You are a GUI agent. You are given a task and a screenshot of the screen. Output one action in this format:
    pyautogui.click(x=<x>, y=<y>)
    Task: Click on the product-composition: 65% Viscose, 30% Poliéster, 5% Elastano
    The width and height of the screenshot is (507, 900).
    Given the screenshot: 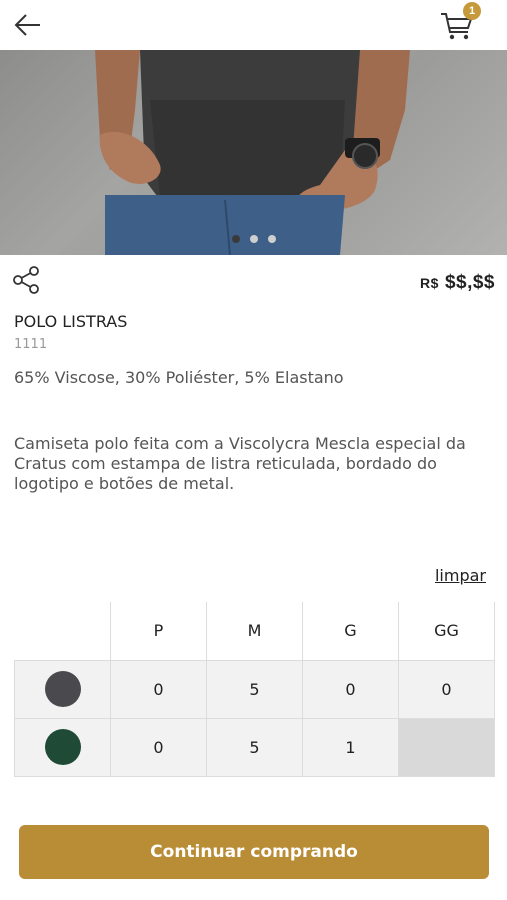 What is the action you would take?
    pyautogui.click(x=179, y=377)
    